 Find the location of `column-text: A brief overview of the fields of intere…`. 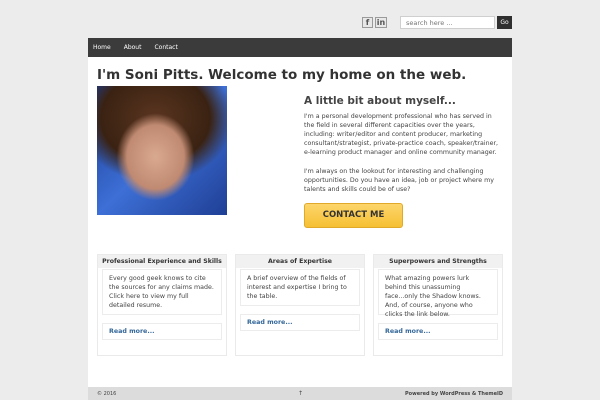

column-text: A brief overview of the fields of intere… is located at coordinates (297, 287).